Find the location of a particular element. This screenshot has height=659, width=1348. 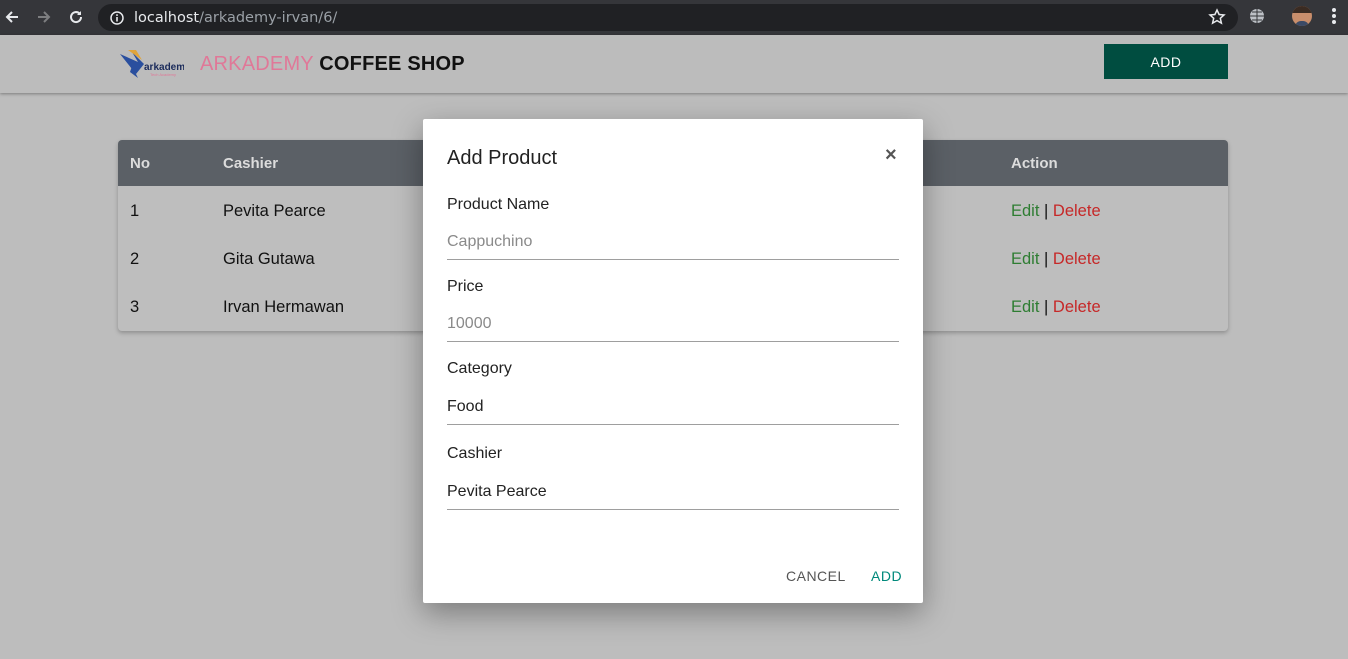

globe-extension-icon is located at coordinates (1257, 18).